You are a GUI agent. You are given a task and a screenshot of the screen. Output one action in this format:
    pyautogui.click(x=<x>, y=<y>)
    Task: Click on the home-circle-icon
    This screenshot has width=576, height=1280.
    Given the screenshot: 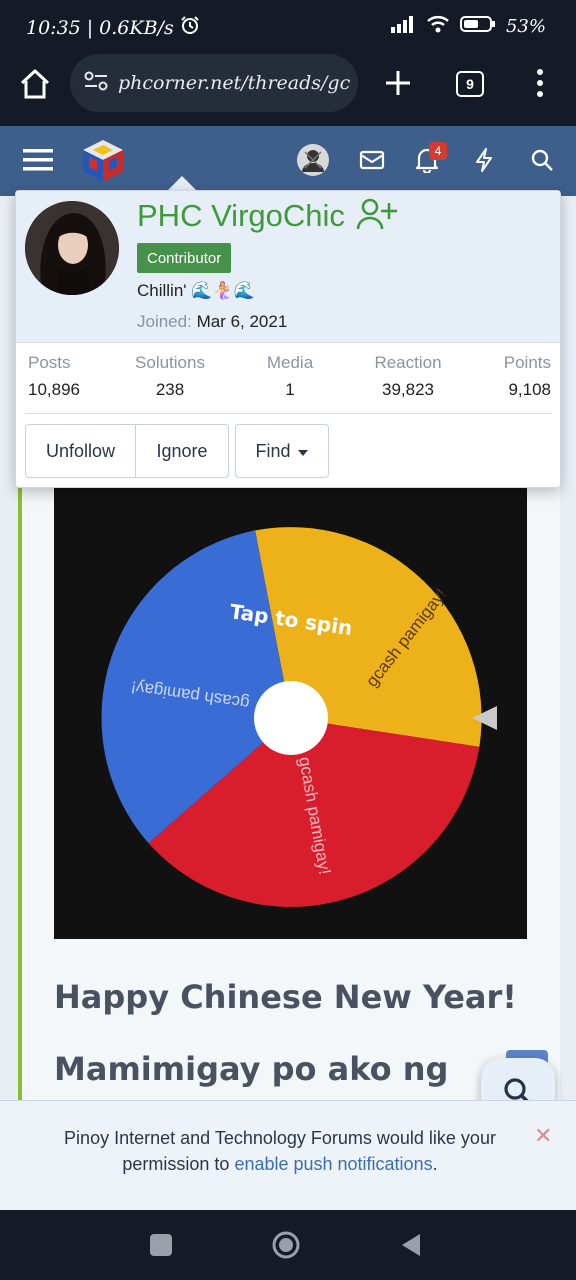 What is the action you would take?
    pyautogui.click(x=286, y=1247)
    